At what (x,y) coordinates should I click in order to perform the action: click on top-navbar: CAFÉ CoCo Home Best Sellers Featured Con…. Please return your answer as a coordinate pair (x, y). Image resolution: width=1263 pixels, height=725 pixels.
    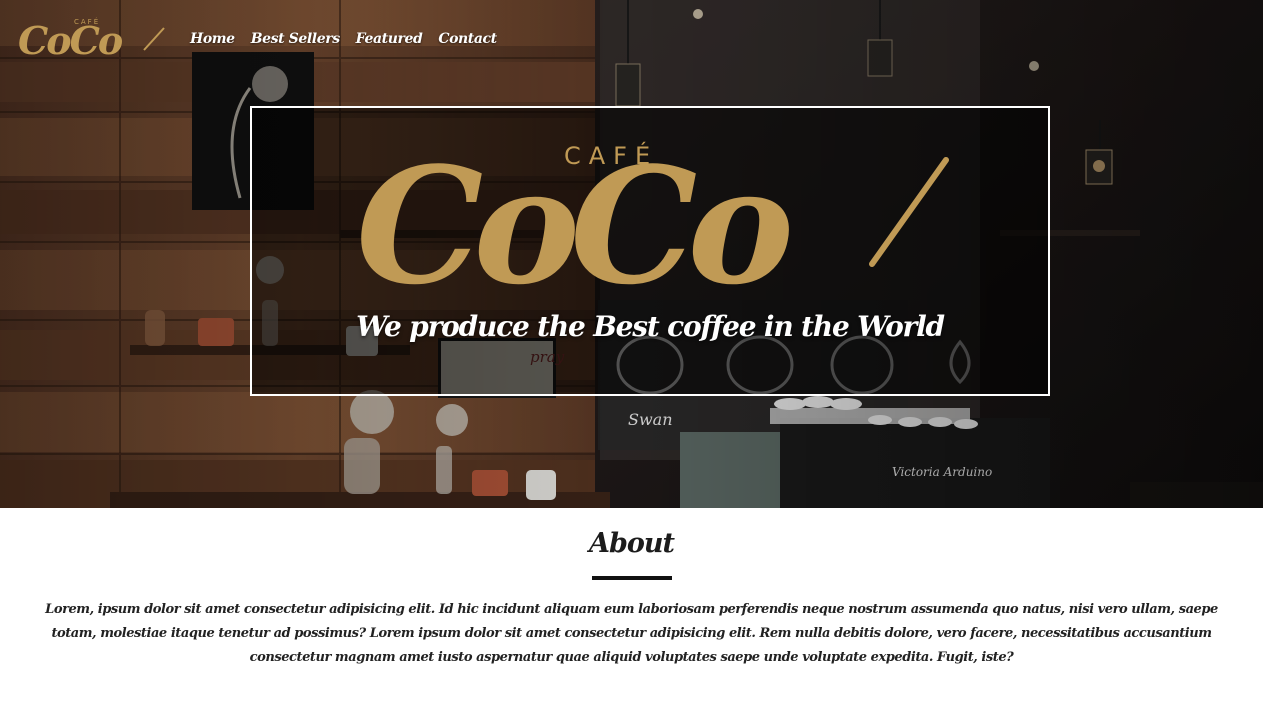
    Looking at the image, I should click on (631, 39).